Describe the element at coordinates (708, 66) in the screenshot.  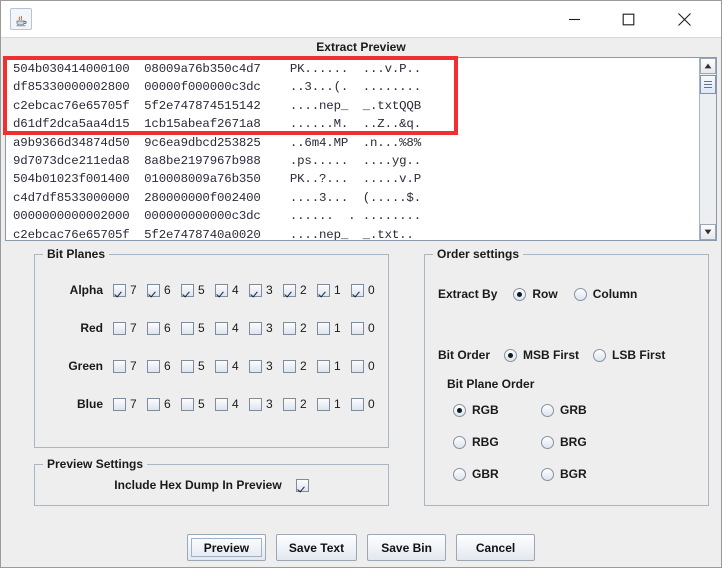
I see `scroll-up-icon` at that location.